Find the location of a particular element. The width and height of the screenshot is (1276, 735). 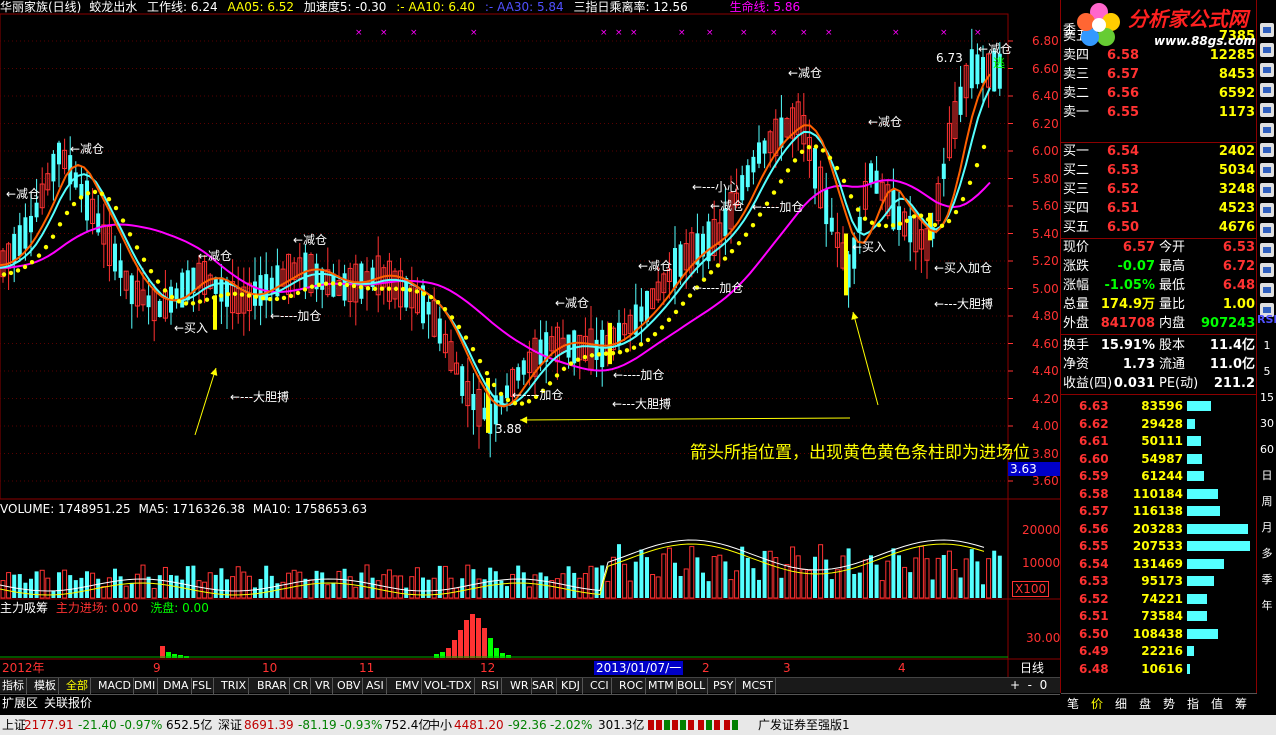

toolbar-item-trix: TRIX is located at coordinates (234, 686).